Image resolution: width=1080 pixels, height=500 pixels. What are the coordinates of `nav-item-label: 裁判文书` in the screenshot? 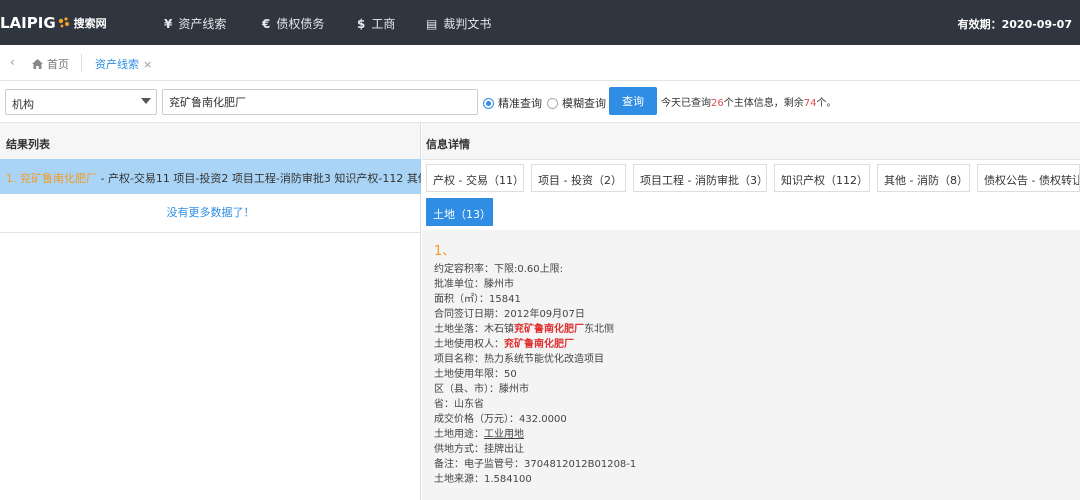 It's located at (467, 24).